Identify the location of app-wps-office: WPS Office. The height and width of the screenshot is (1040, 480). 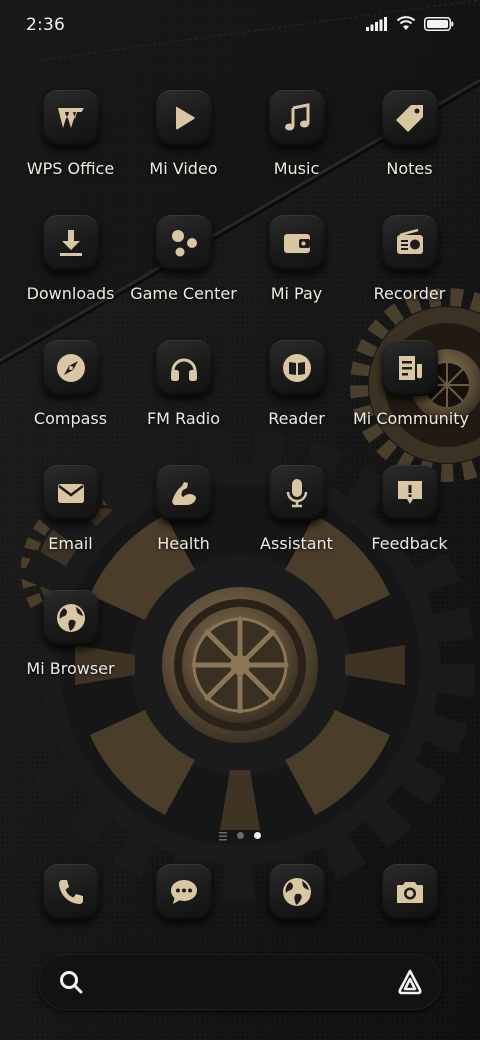
(70, 134).